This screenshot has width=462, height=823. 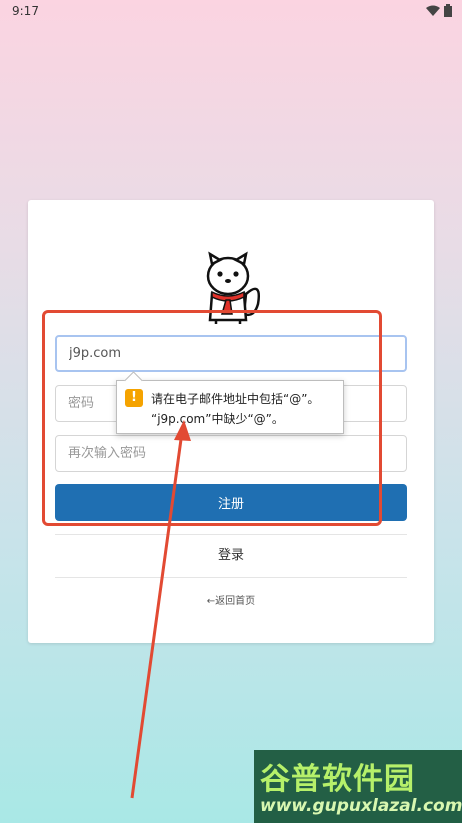 What do you see at coordinates (25, 11) in the screenshot?
I see `status-time: 9:17` at bounding box center [25, 11].